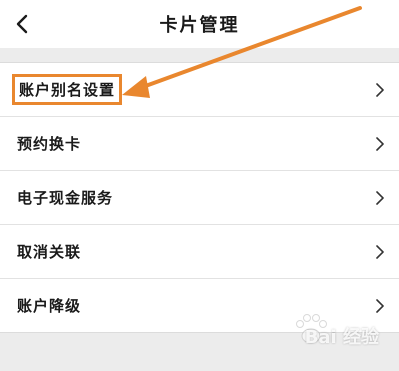 Image resolution: width=399 pixels, height=371 pixels. What do you see at coordinates (341, 337) in the screenshot?
I see `watermark-text: Bai 经验` at bounding box center [341, 337].